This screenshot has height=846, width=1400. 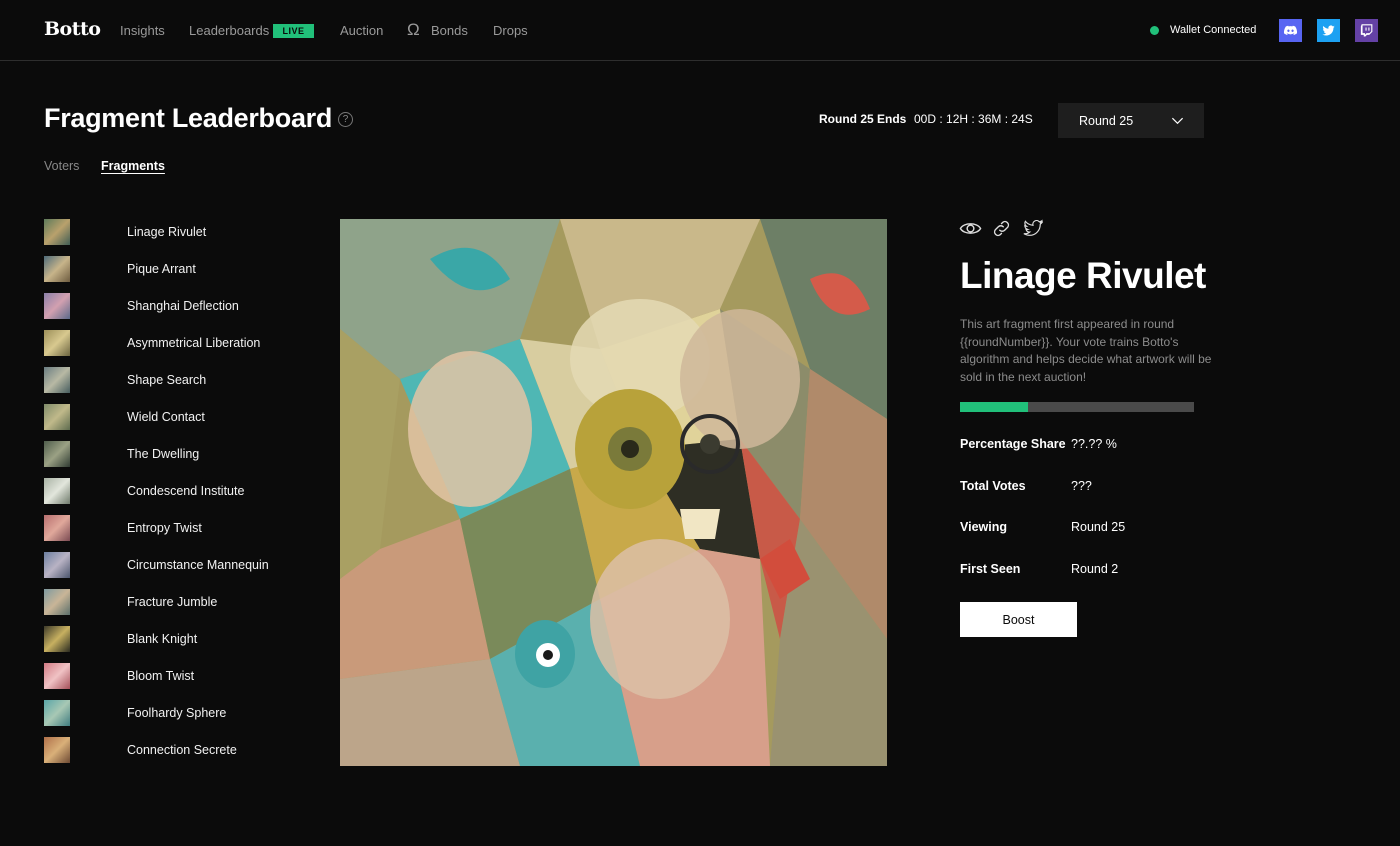 I want to click on fragment-name: Shanghai Deflection, so click(x=183, y=306).